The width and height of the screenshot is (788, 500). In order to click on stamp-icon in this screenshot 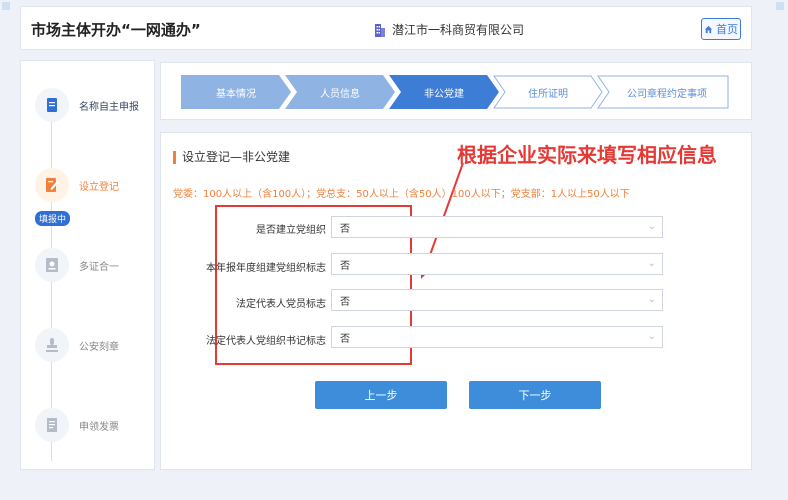, I will do `click(52, 345)`.